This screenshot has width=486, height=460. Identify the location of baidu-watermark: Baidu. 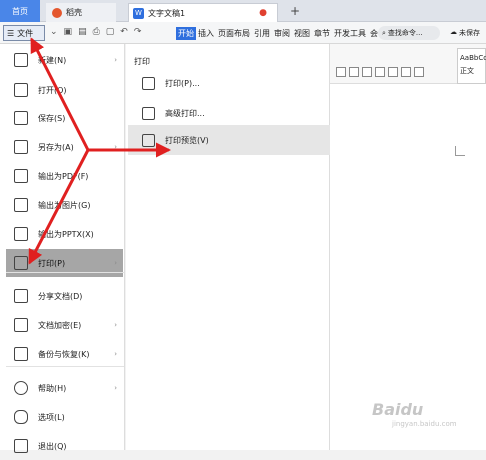
(398, 409).